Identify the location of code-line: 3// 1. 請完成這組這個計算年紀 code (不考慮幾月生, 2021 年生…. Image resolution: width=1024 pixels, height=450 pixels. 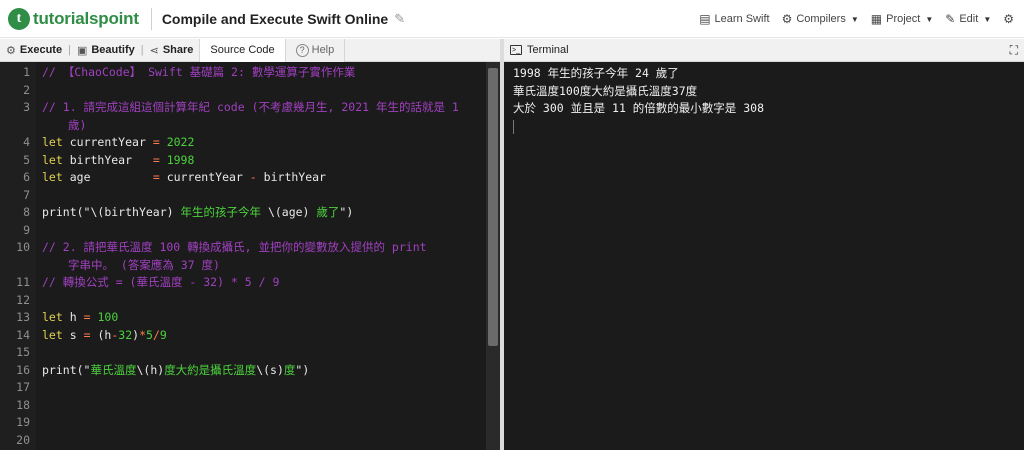
(241, 116).